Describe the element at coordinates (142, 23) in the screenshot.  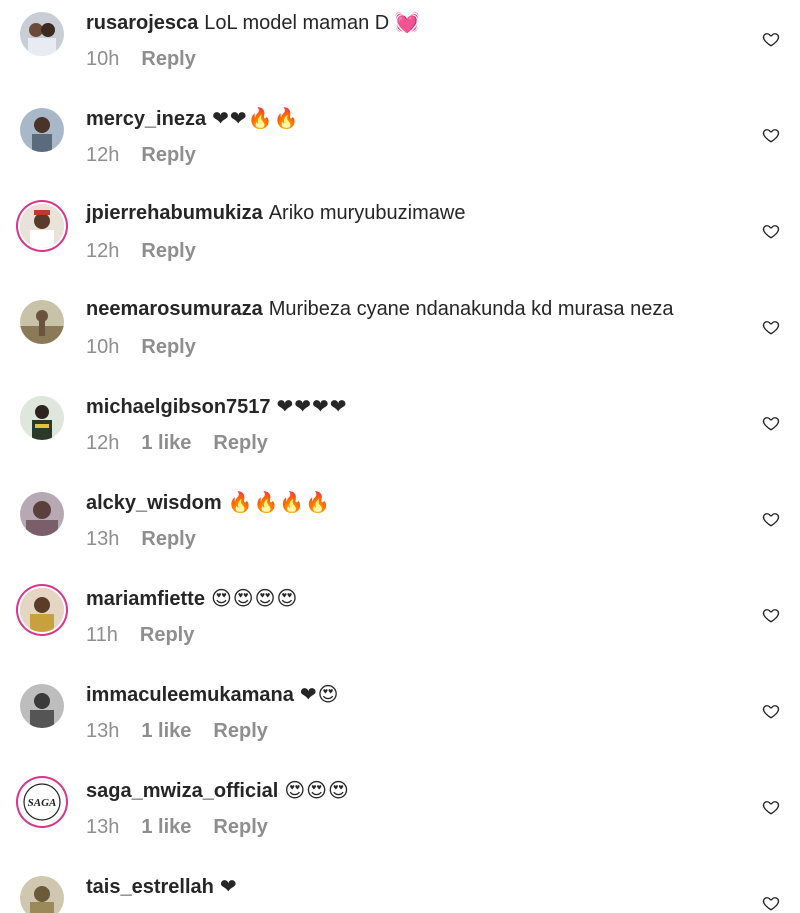
I see `username: rusarojesca` at that location.